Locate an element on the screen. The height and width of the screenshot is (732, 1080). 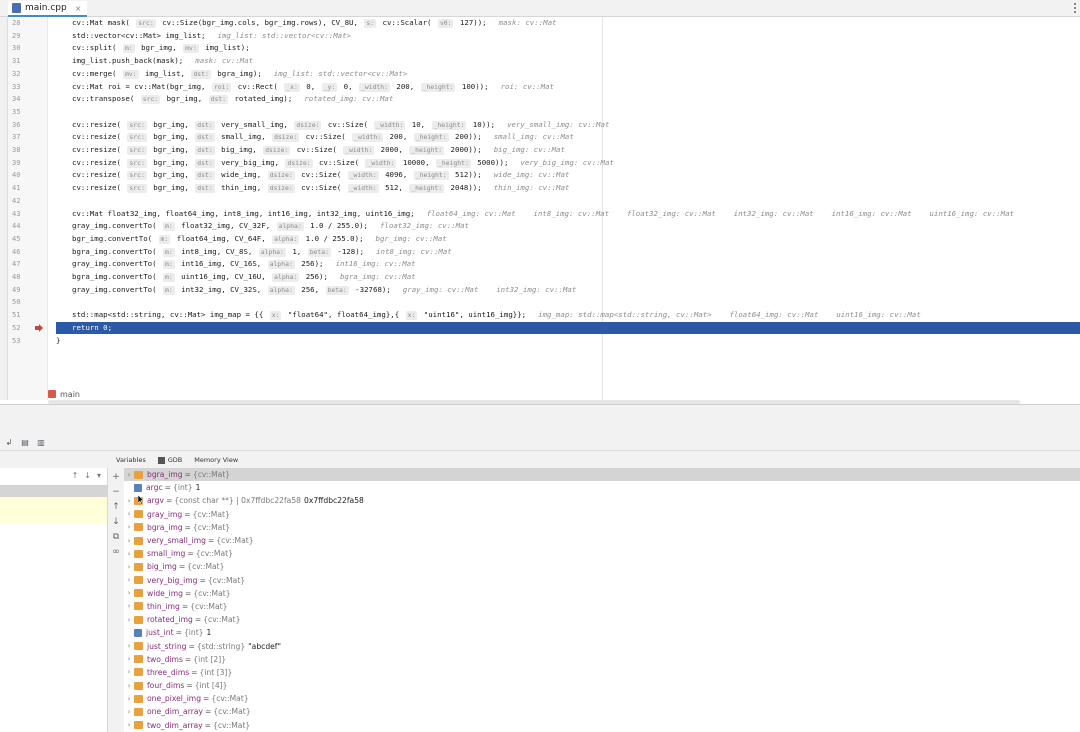
line-number: 44 is located at coordinates (21, 226).